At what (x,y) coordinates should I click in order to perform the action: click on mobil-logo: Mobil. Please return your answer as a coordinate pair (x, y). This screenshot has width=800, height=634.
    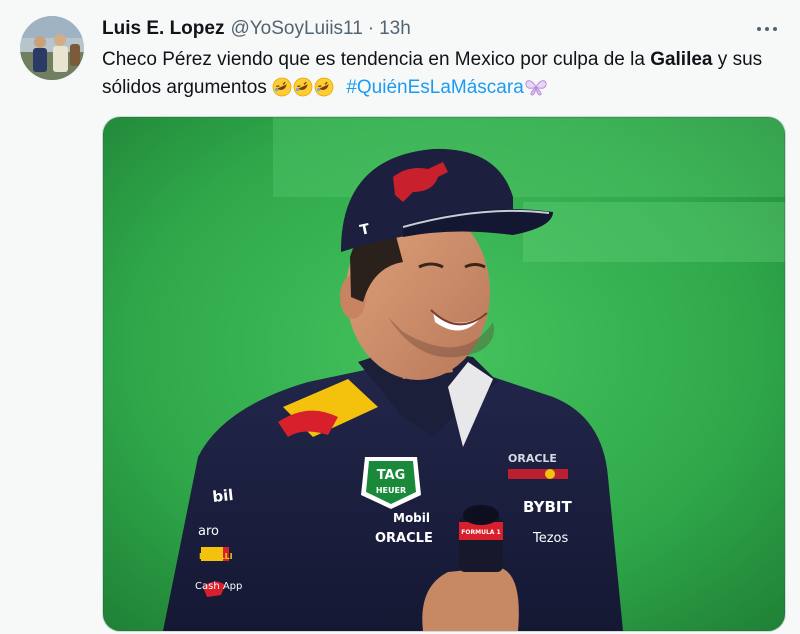
    Looking at the image, I should click on (411, 518).